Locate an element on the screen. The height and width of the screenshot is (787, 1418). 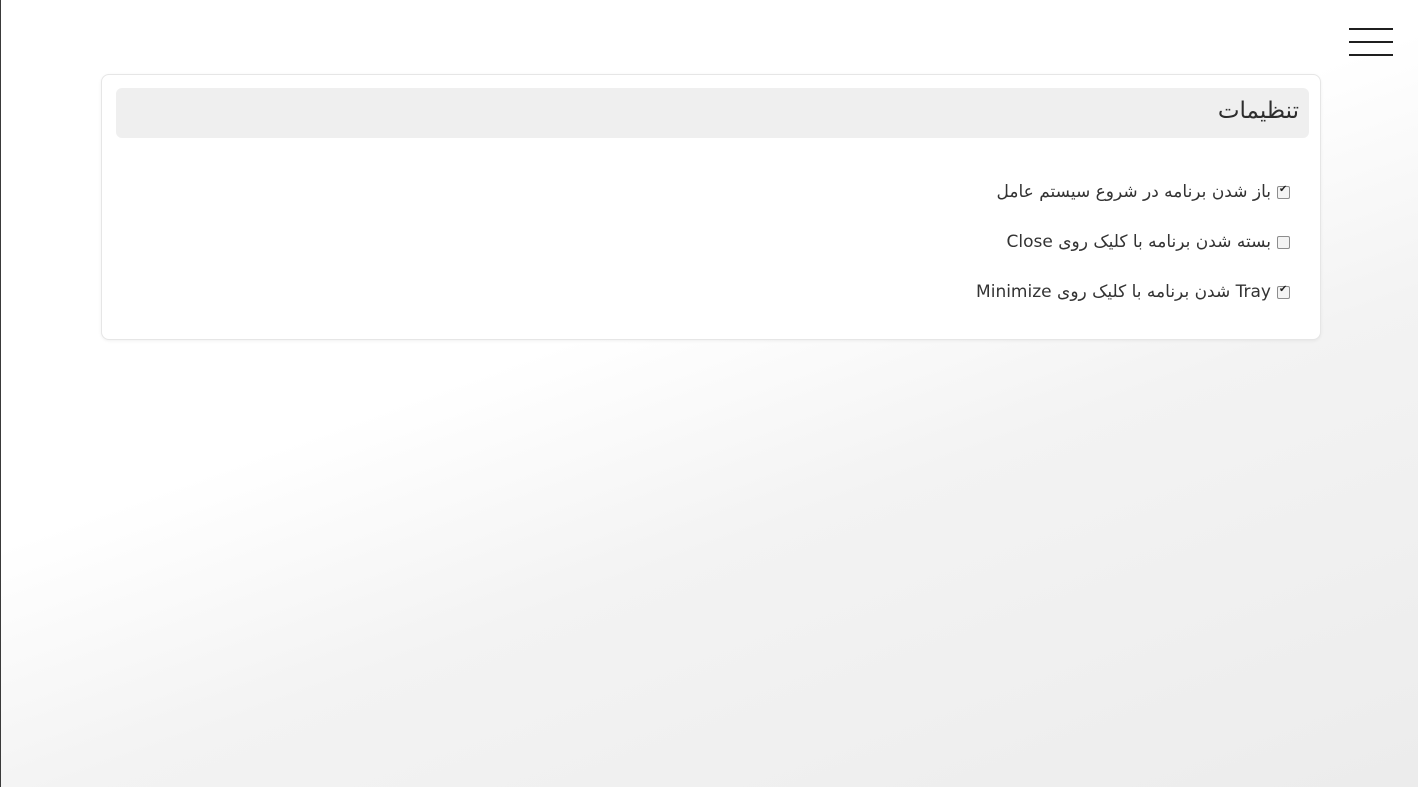
option-minimize-tray: Tray شدن برنامه با کلیک روی Minimize is located at coordinates (1133, 292).